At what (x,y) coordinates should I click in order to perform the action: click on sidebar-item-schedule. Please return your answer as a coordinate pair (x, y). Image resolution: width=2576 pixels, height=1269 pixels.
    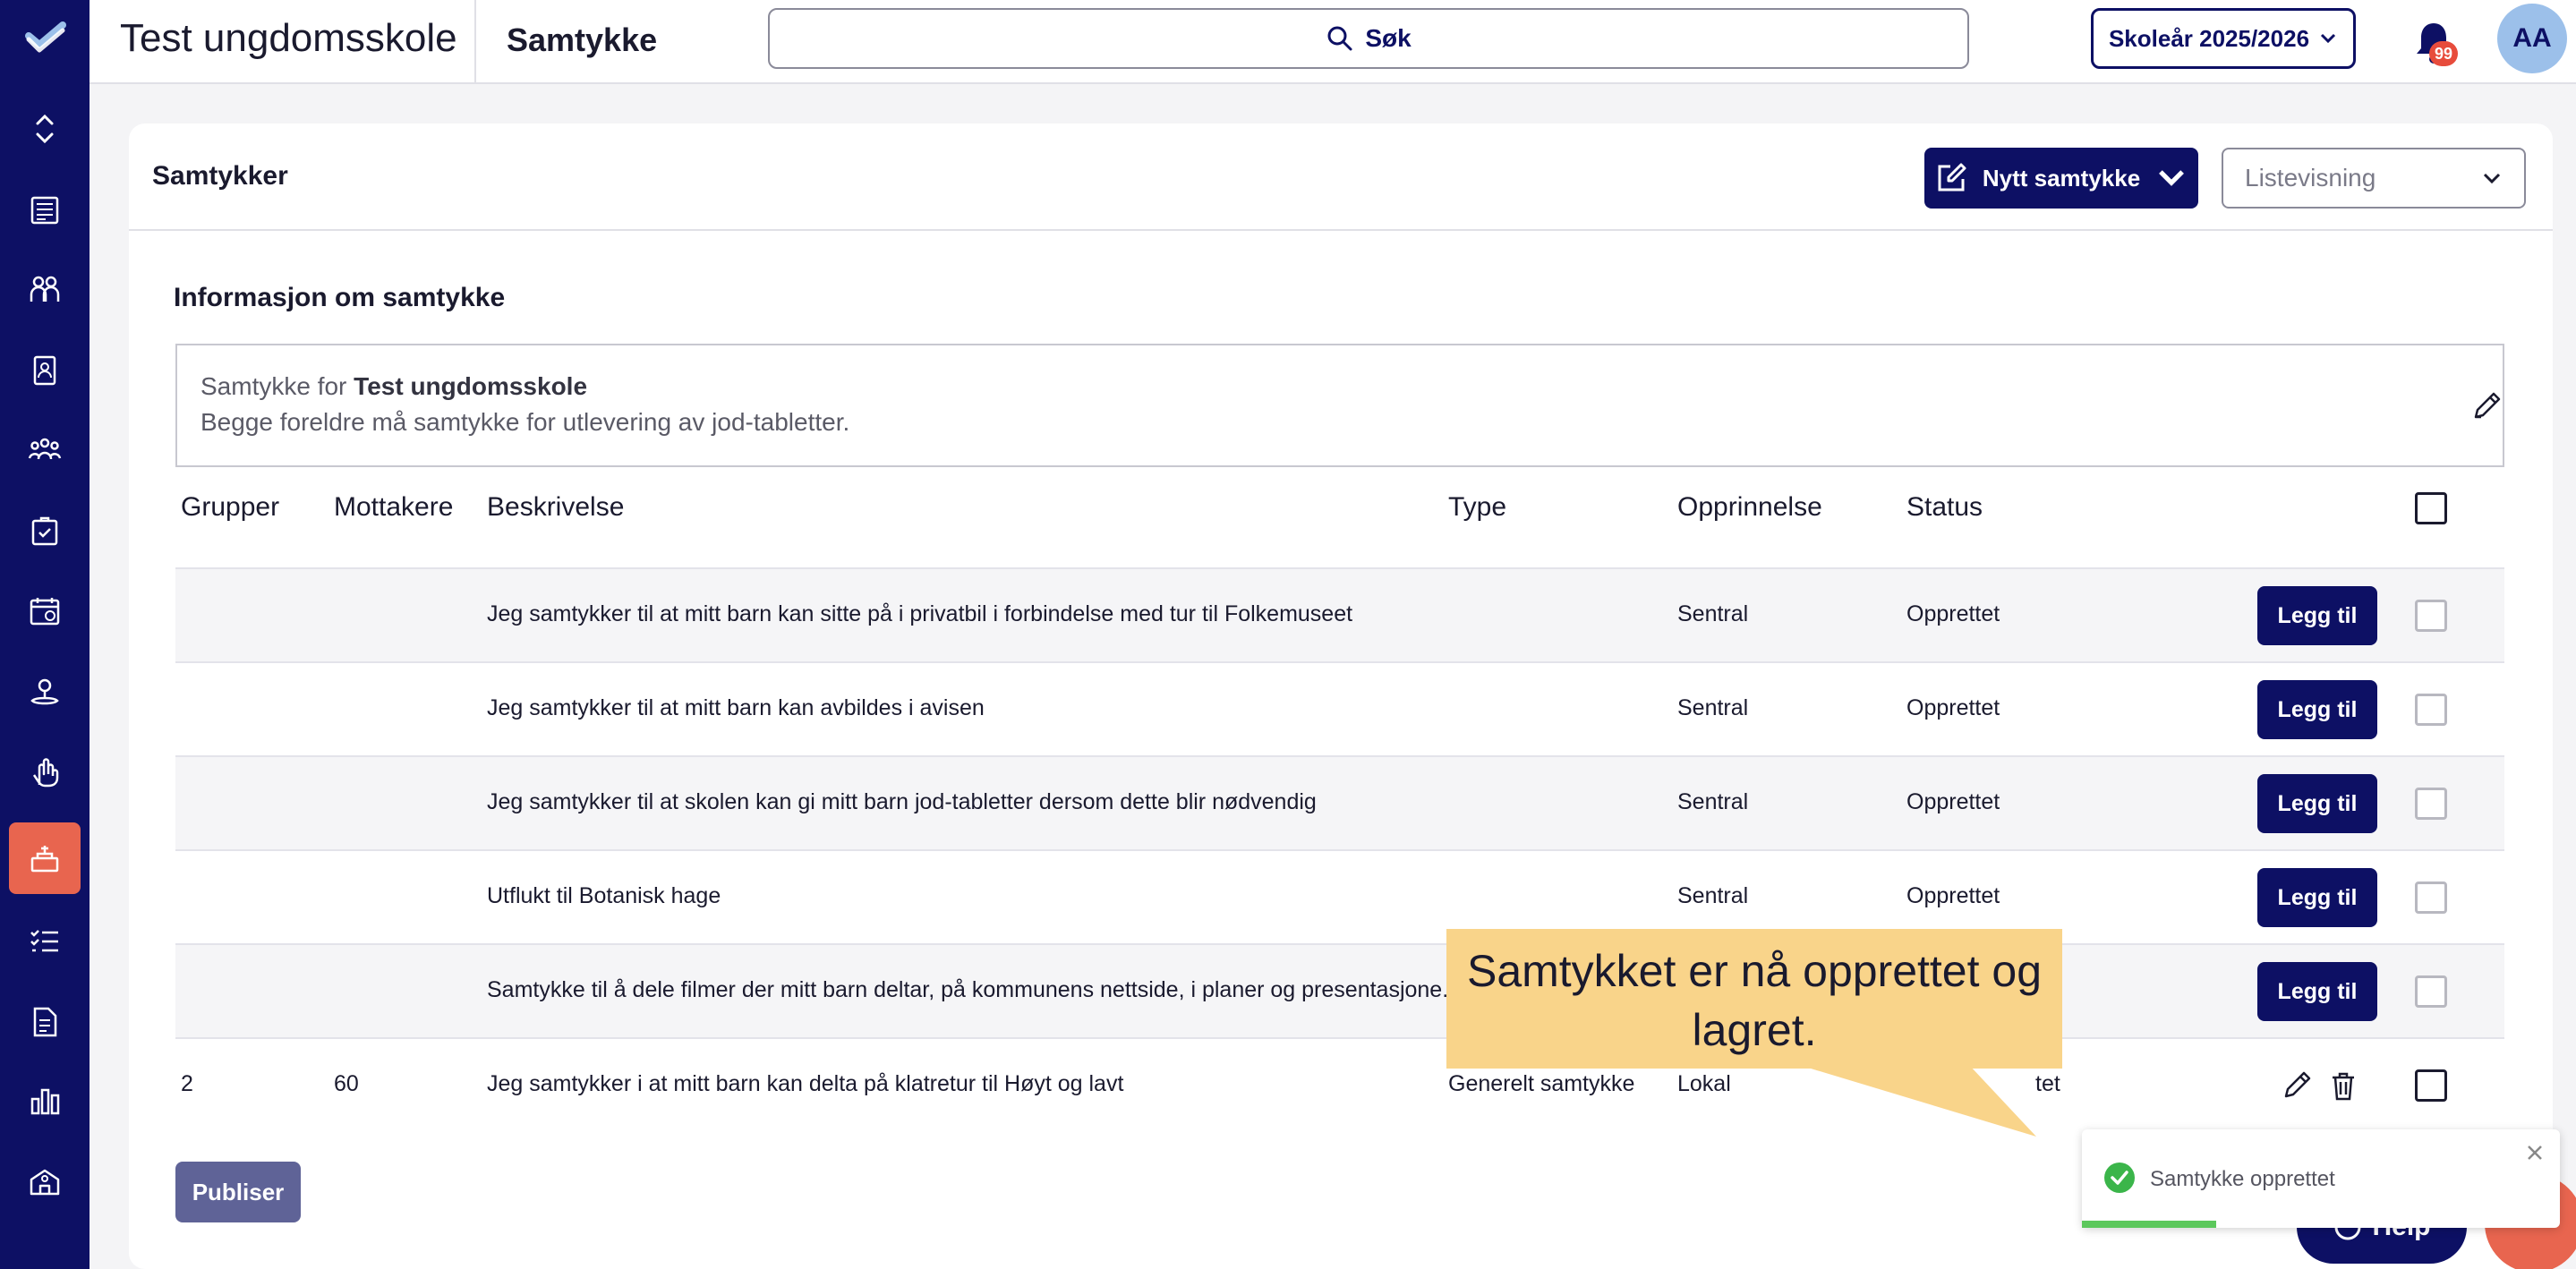
    Looking at the image, I should click on (45, 611).